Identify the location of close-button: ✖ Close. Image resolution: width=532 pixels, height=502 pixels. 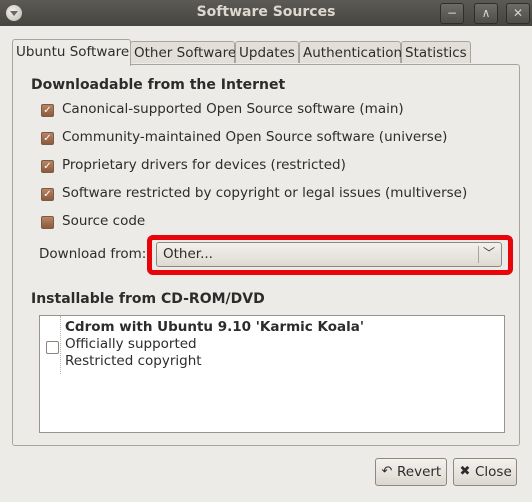
(485, 472).